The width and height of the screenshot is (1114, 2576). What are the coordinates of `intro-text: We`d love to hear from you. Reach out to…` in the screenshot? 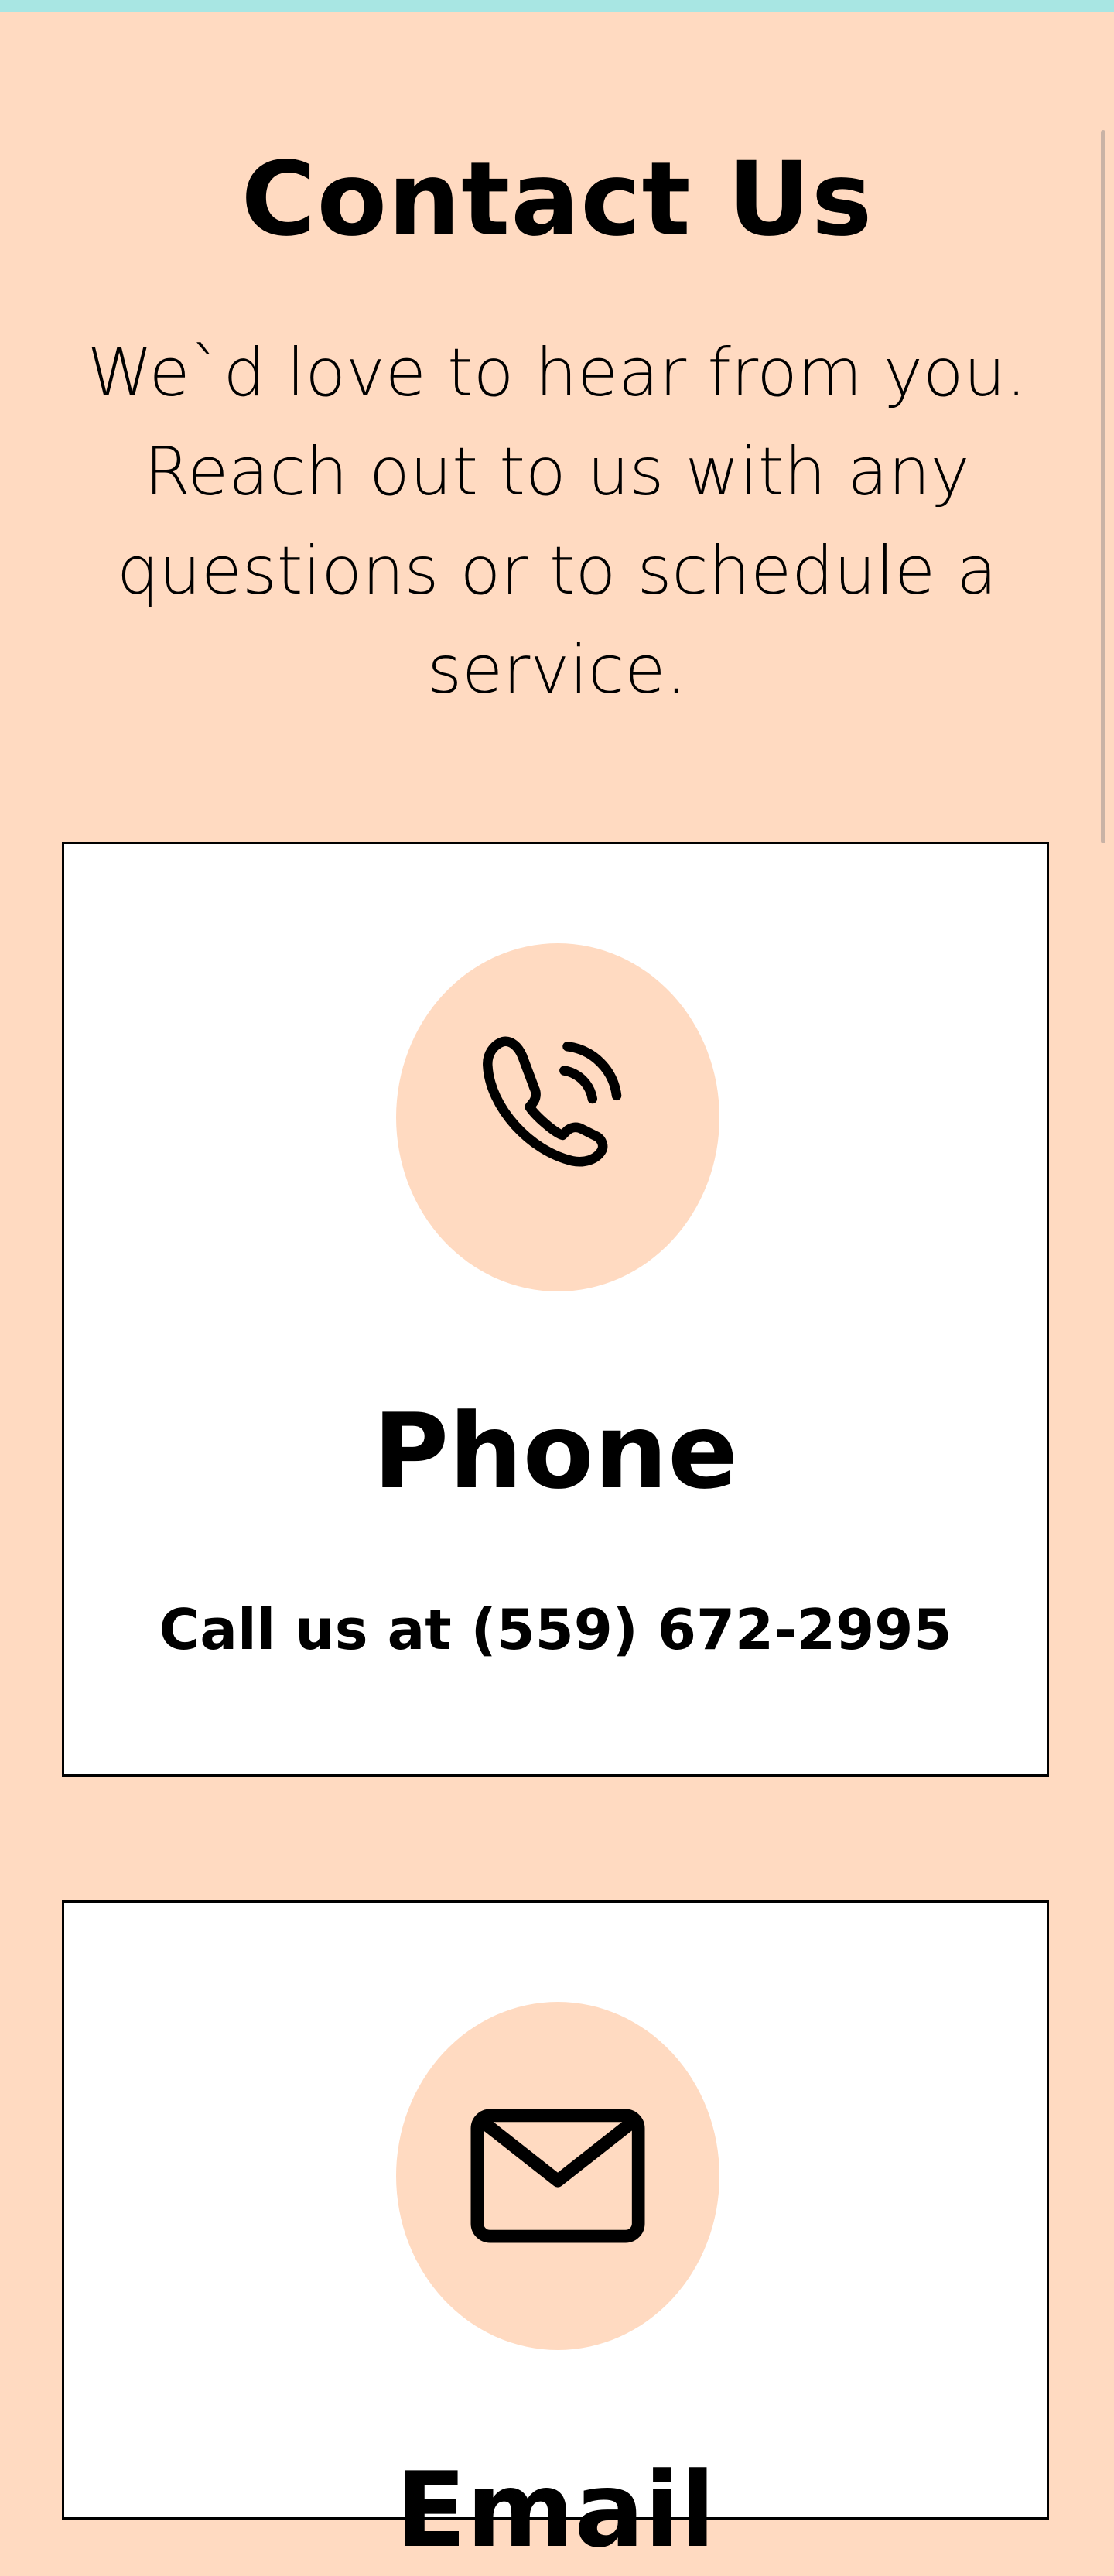 It's located at (557, 522).